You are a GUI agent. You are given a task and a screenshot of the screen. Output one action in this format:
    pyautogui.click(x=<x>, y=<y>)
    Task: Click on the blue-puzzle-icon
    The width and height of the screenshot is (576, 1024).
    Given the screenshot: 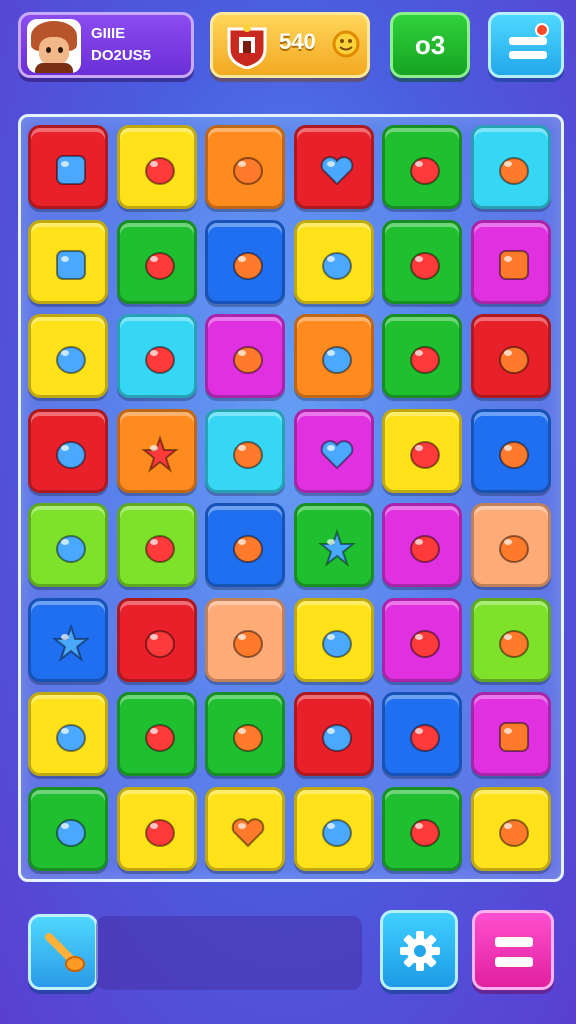 What is the action you would take?
    pyautogui.click(x=336, y=832)
    